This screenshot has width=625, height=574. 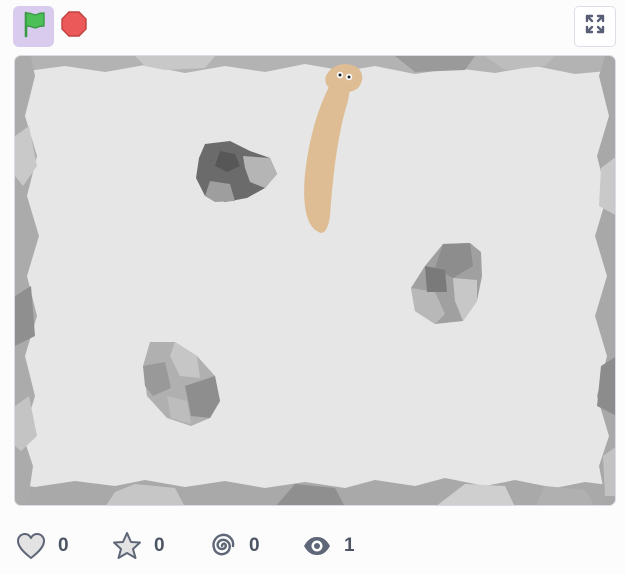 I want to click on stop-sign-icon, so click(x=74, y=26).